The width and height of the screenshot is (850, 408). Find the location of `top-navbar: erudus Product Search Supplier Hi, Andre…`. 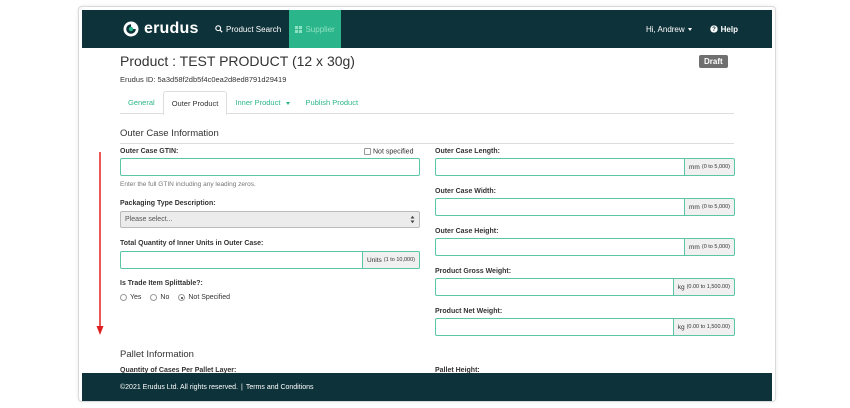

top-navbar: erudus Product Search Supplier Hi, Andre… is located at coordinates (427, 29).